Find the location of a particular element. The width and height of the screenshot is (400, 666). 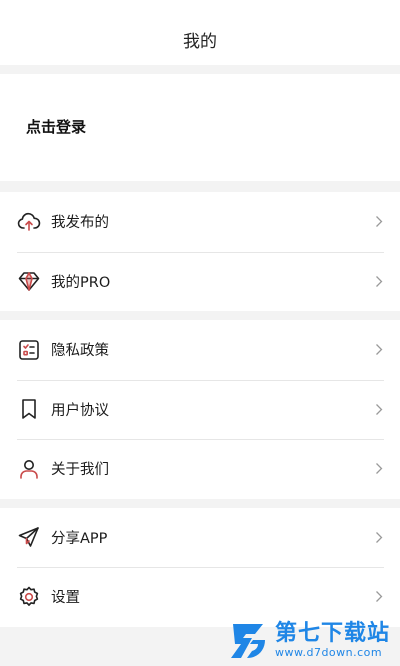

checklist-icon is located at coordinates (29, 350).